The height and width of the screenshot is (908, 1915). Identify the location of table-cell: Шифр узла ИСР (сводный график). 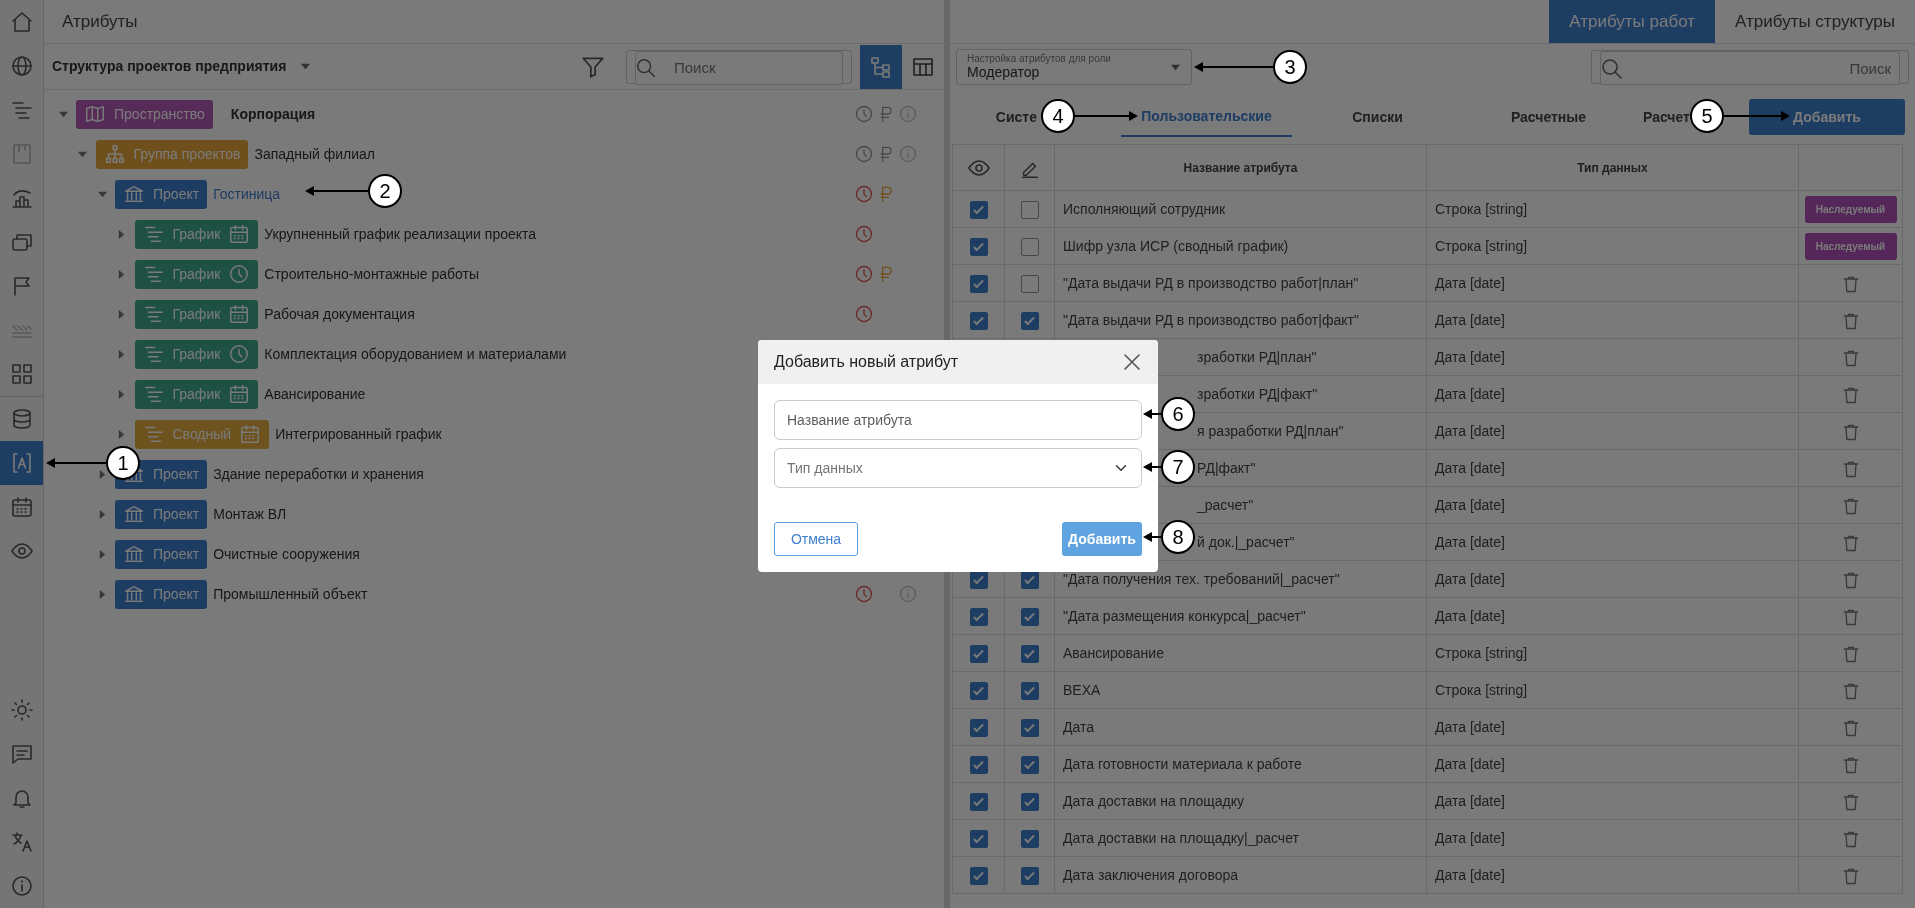
(1176, 245).